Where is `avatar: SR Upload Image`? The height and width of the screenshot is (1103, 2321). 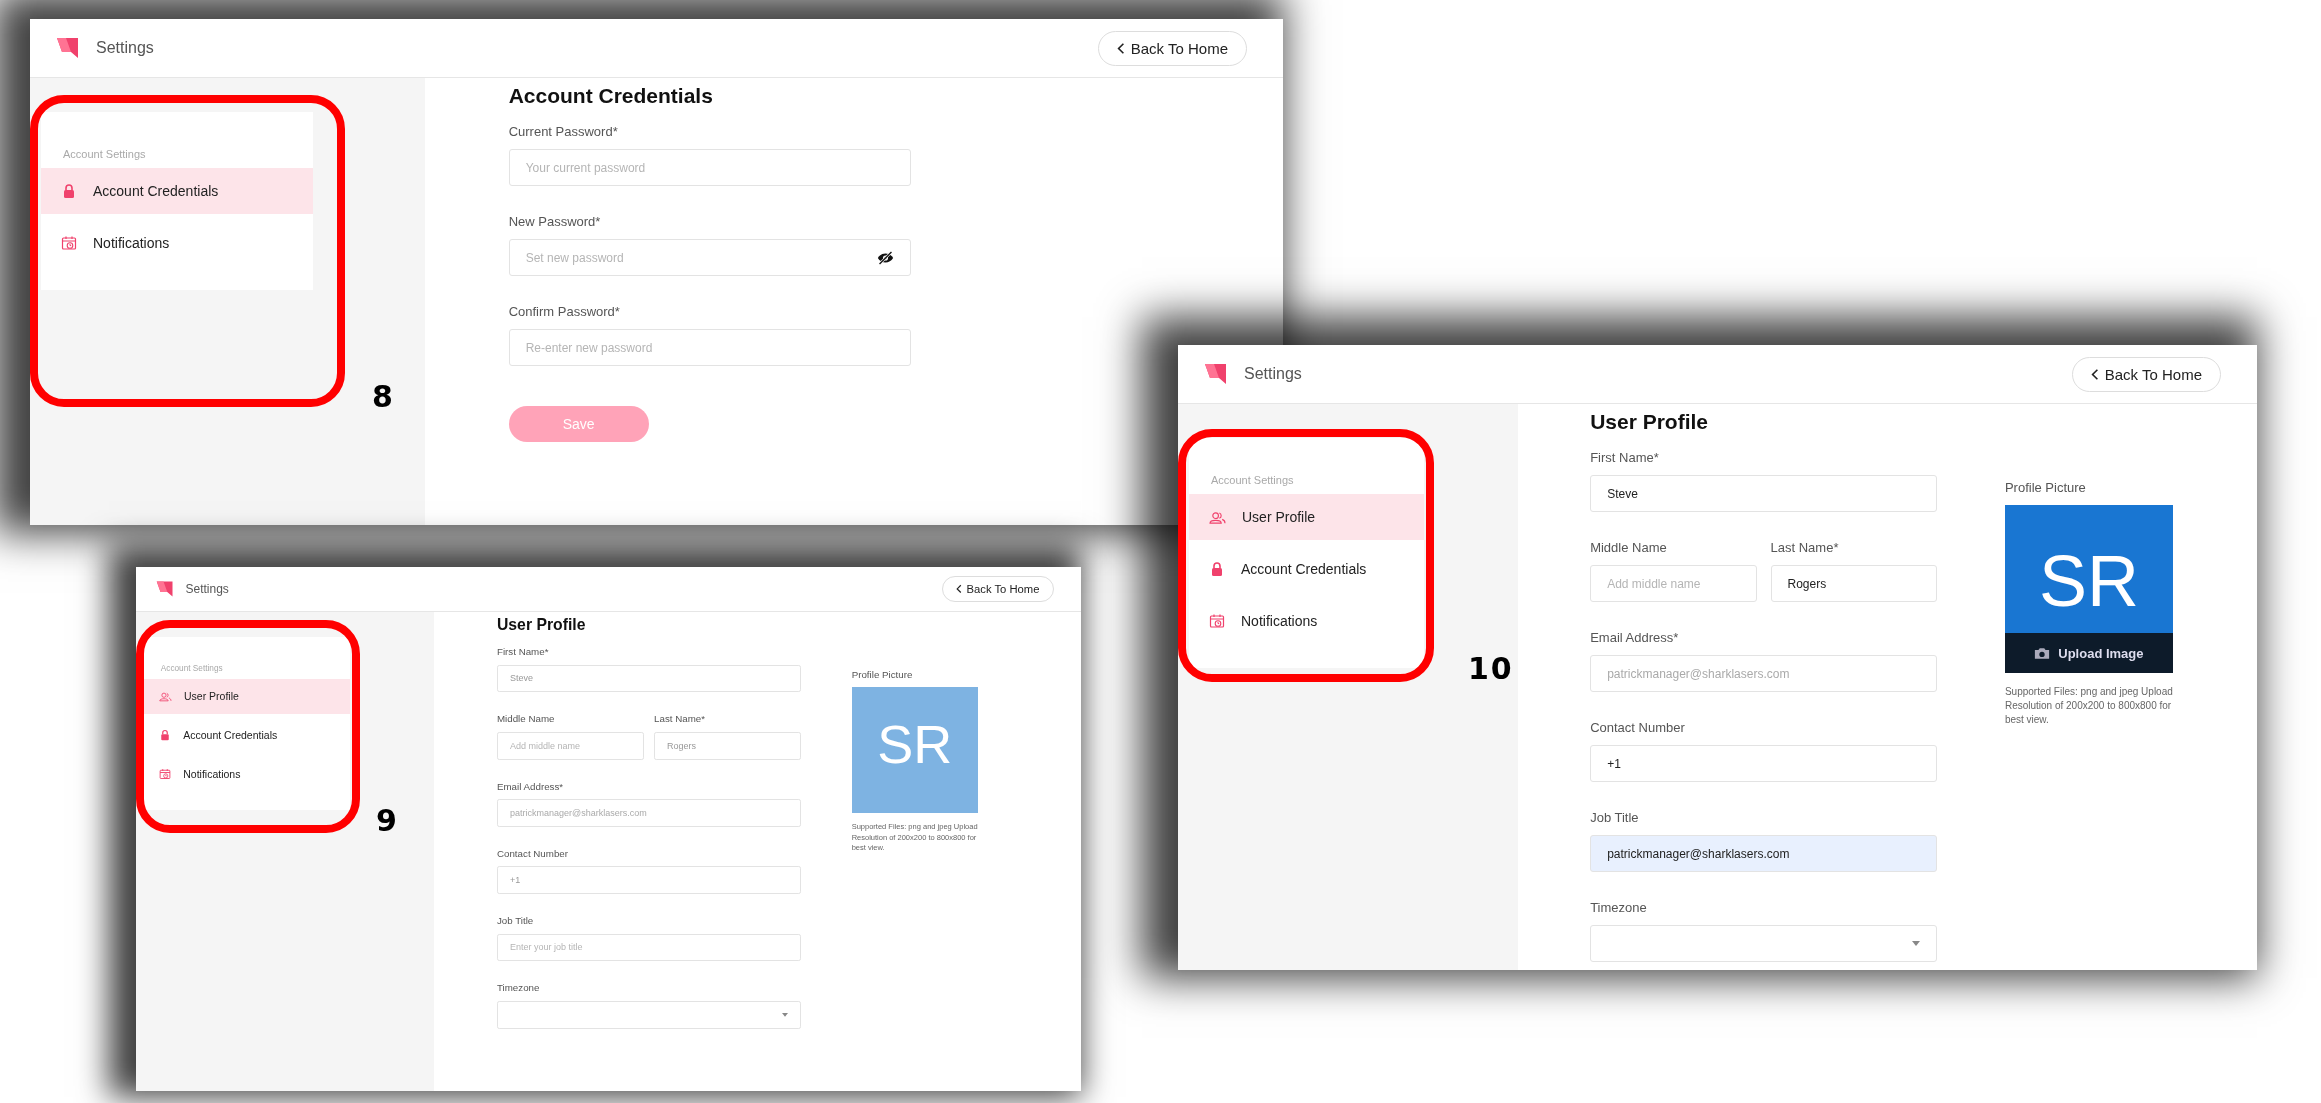 avatar: SR Upload Image is located at coordinates (2088, 589).